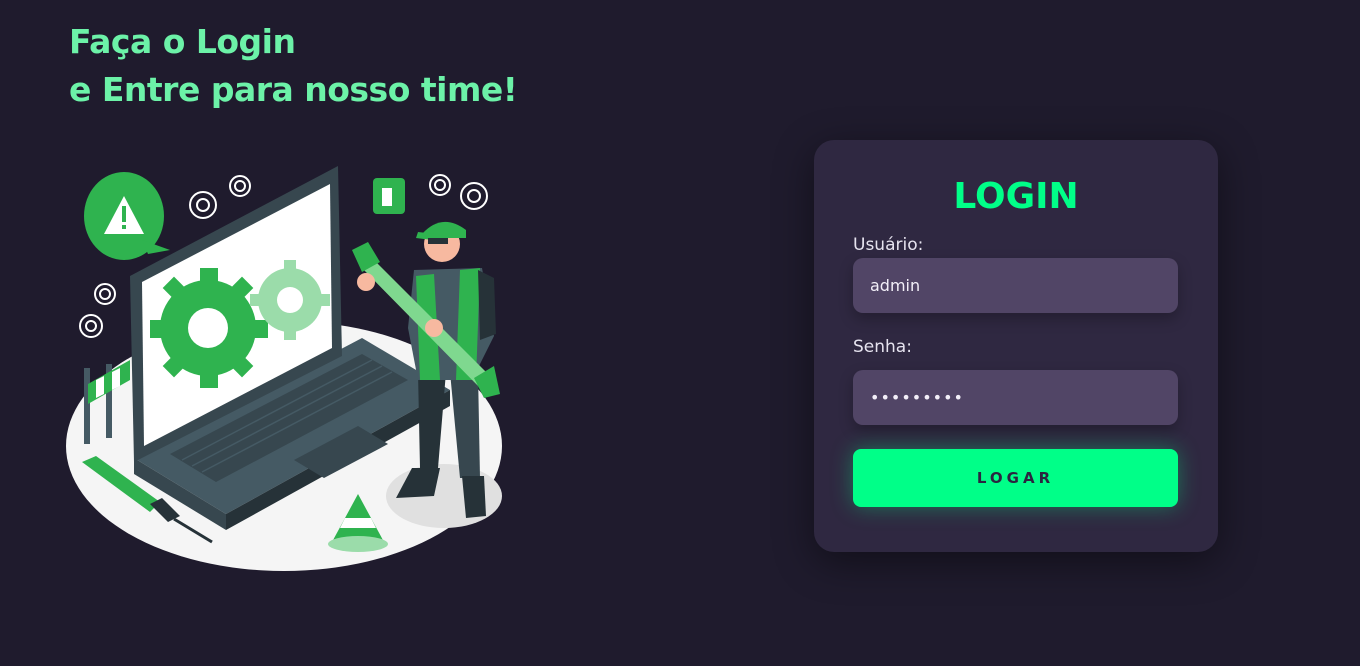  I want to click on hero-headline-line2: e Entre para nosso time!, so click(293, 89).